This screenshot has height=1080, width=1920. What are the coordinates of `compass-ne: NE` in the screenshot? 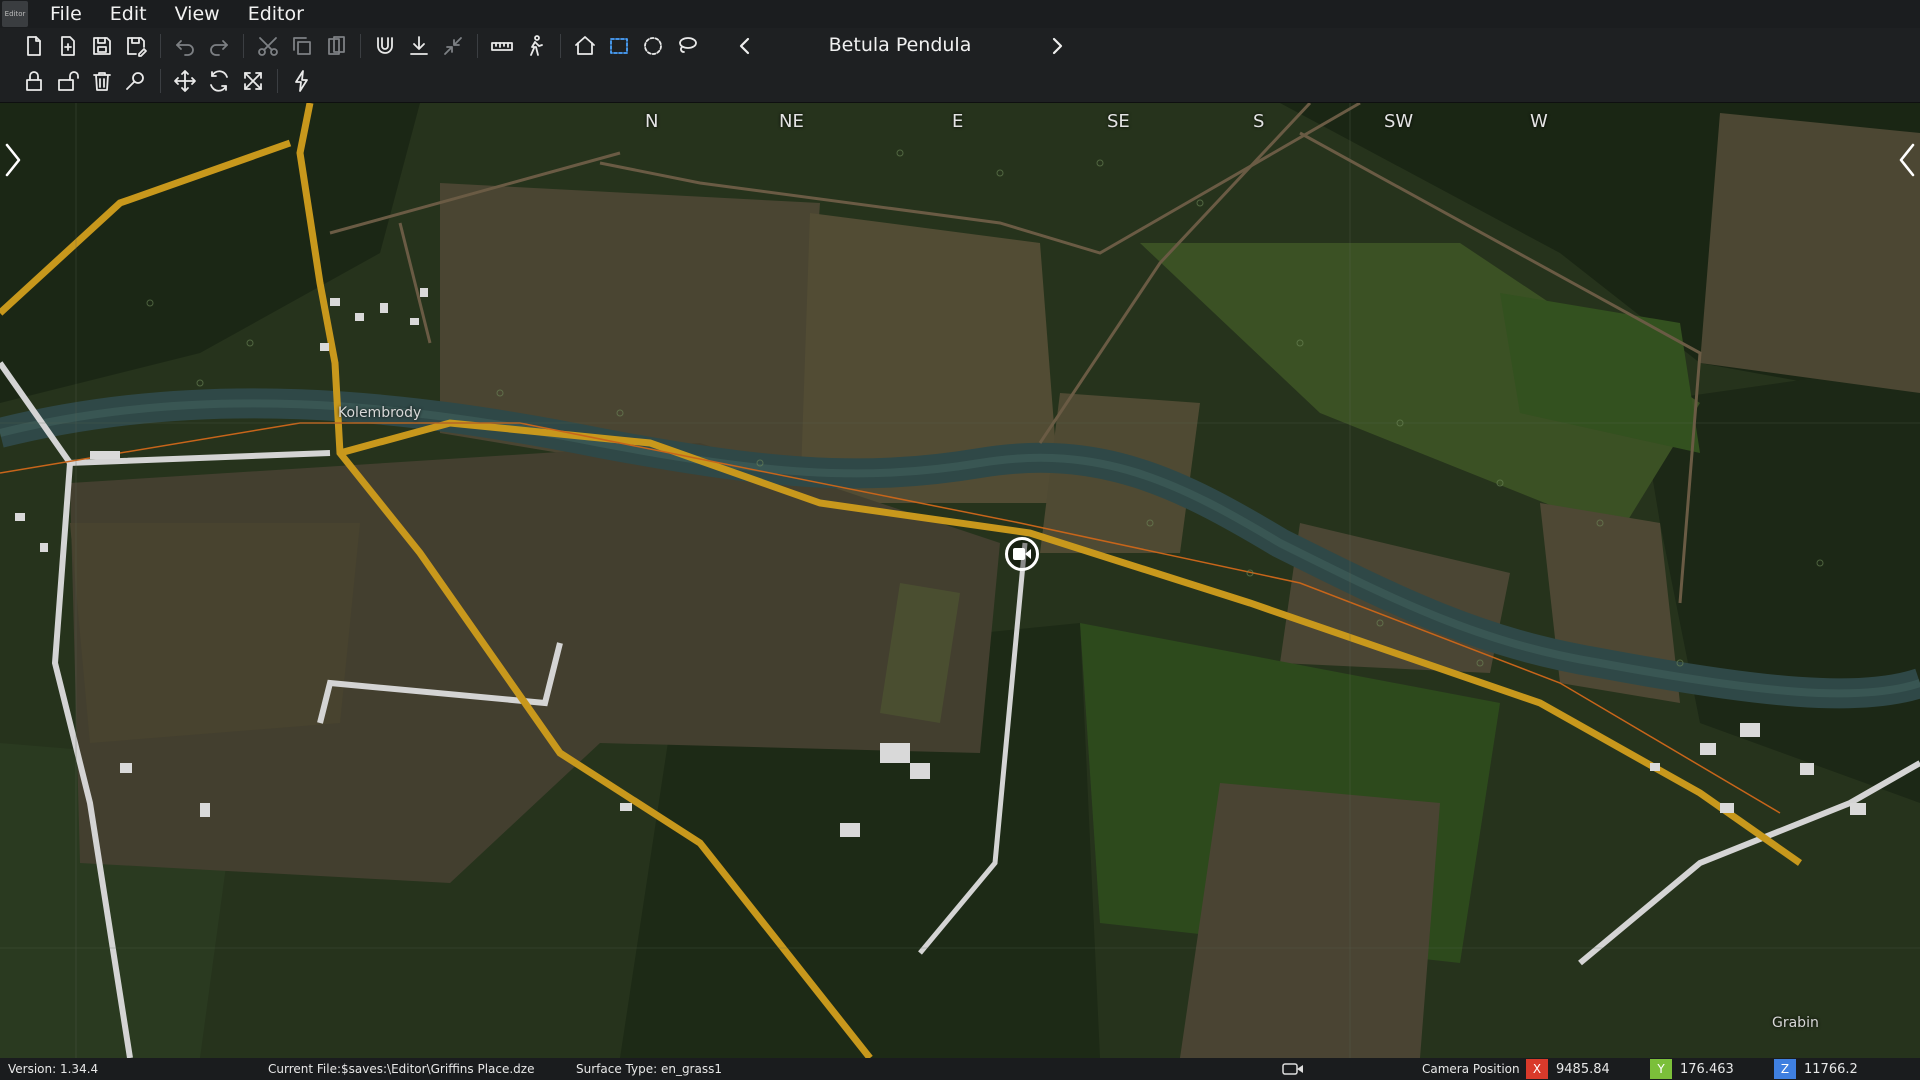 It's located at (791, 121).